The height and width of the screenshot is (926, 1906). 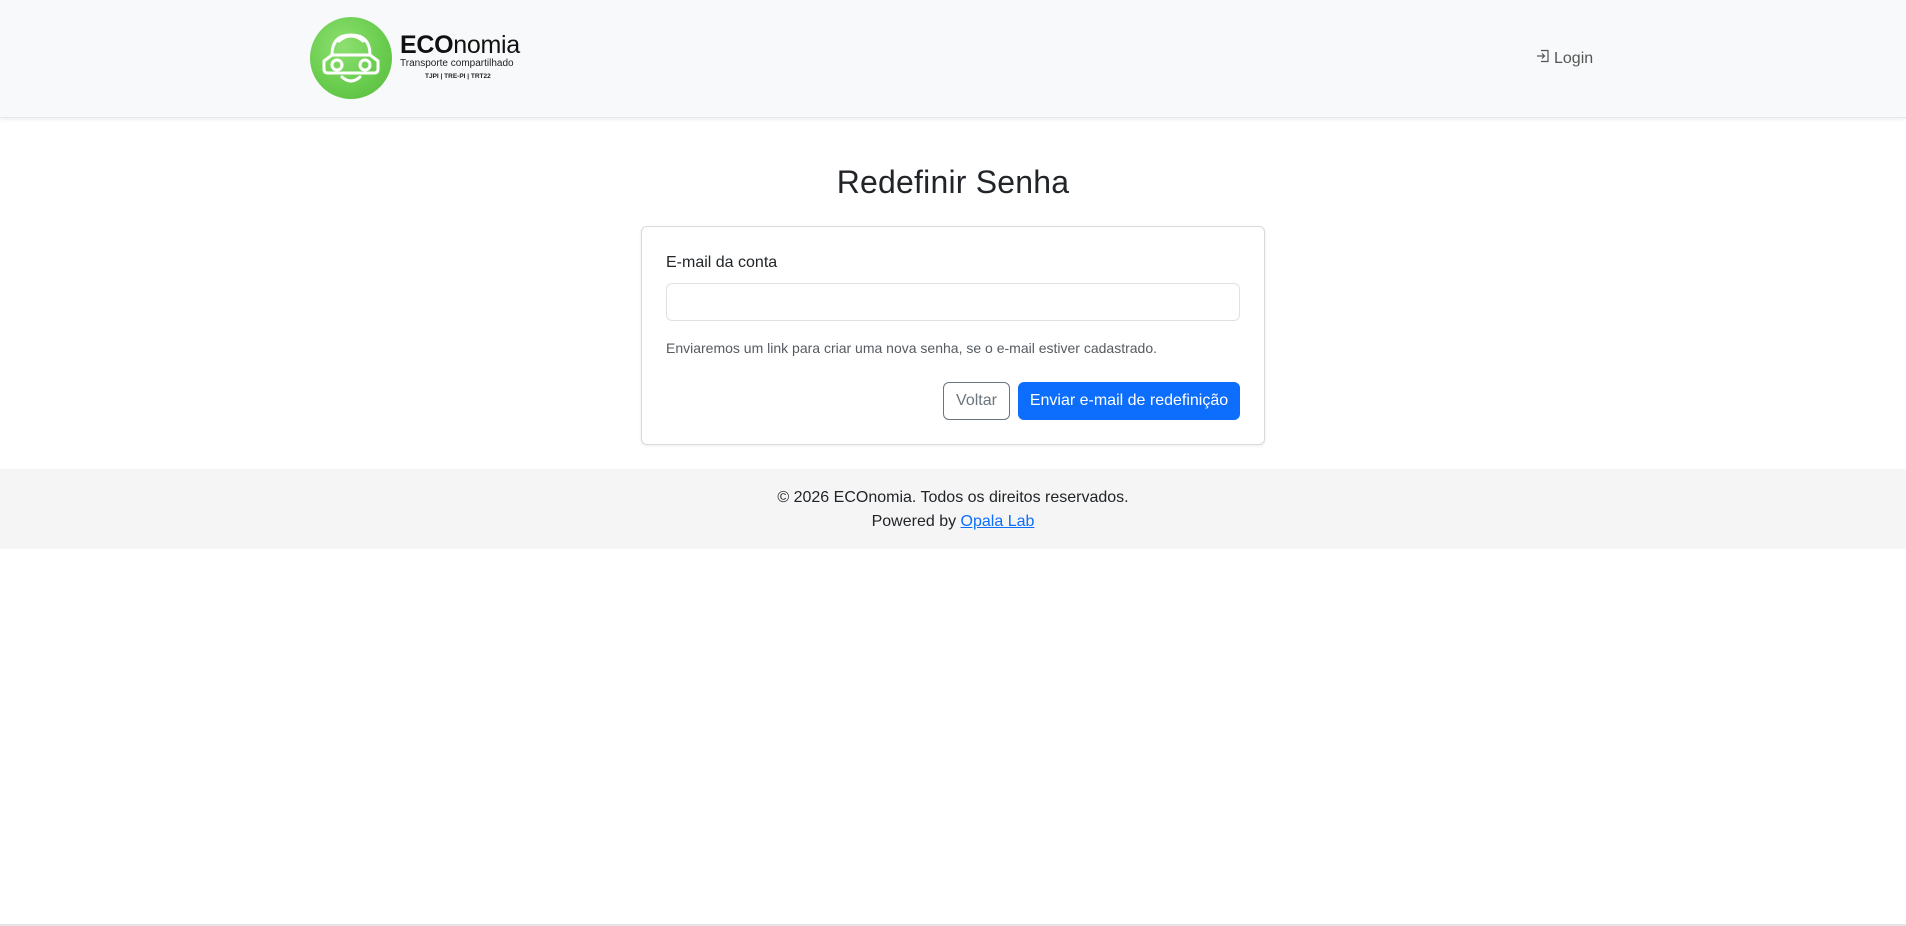 I want to click on footer-powered-by: Powered by Opala Lab, so click(x=953, y=522).